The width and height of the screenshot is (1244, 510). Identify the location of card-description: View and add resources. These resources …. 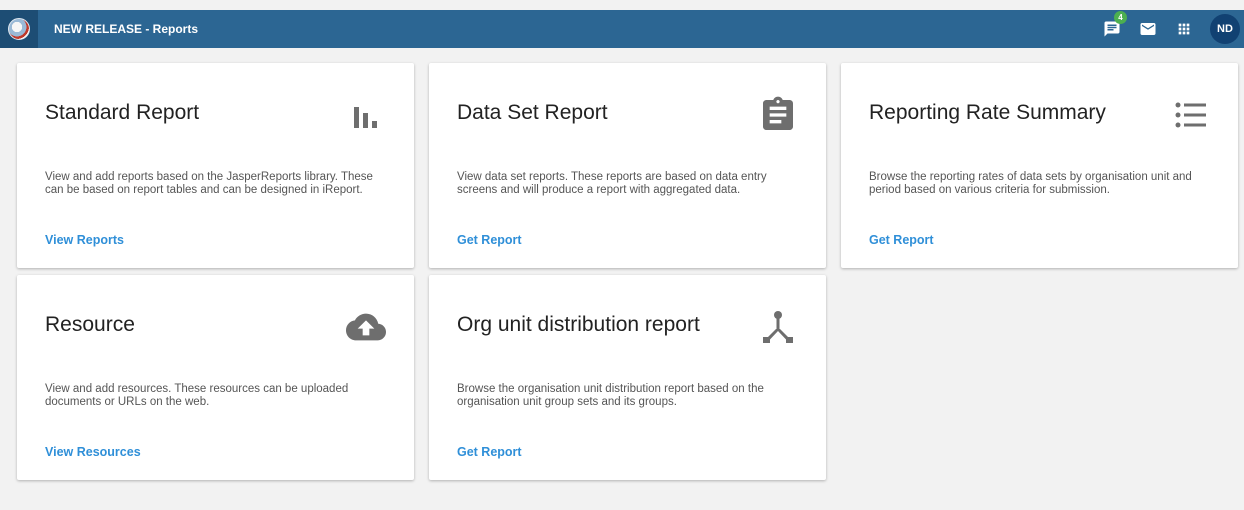
(197, 395).